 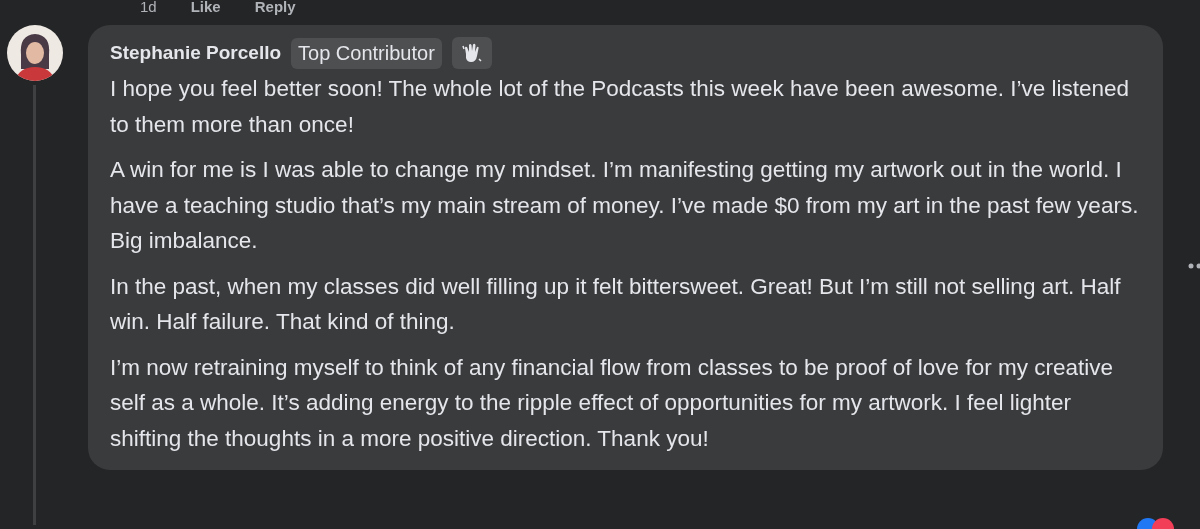 What do you see at coordinates (275, 7) in the screenshot?
I see `comment-action: Reply` at bounding box center [275, 7].